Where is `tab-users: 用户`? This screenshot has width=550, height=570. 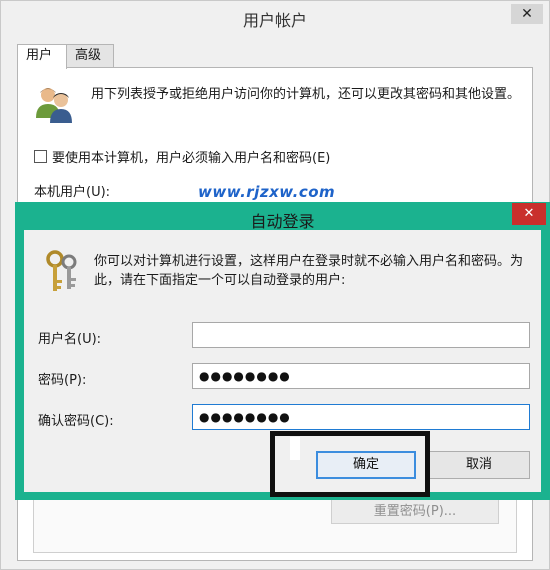 tab-users: 用户 is located at coordinates (42, 56).